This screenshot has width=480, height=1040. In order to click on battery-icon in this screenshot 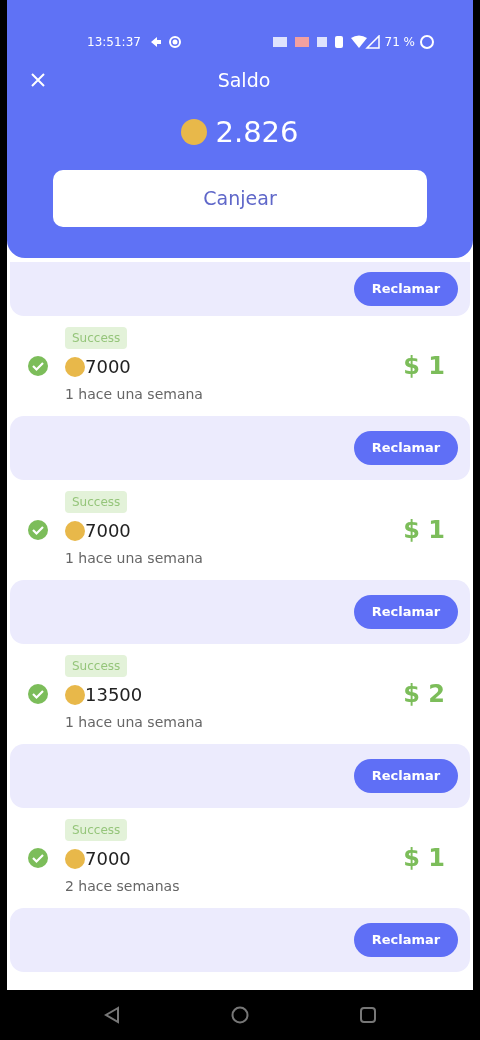, I will do `click(427, 42)`.